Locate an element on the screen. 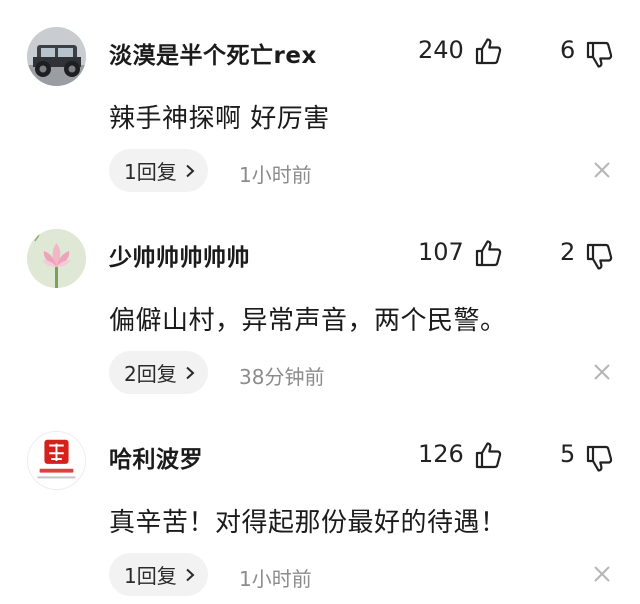 Image resolution: width=640 pixels, height=604 pixels. dislike-count: 5 is located at coordinates (568, 454).